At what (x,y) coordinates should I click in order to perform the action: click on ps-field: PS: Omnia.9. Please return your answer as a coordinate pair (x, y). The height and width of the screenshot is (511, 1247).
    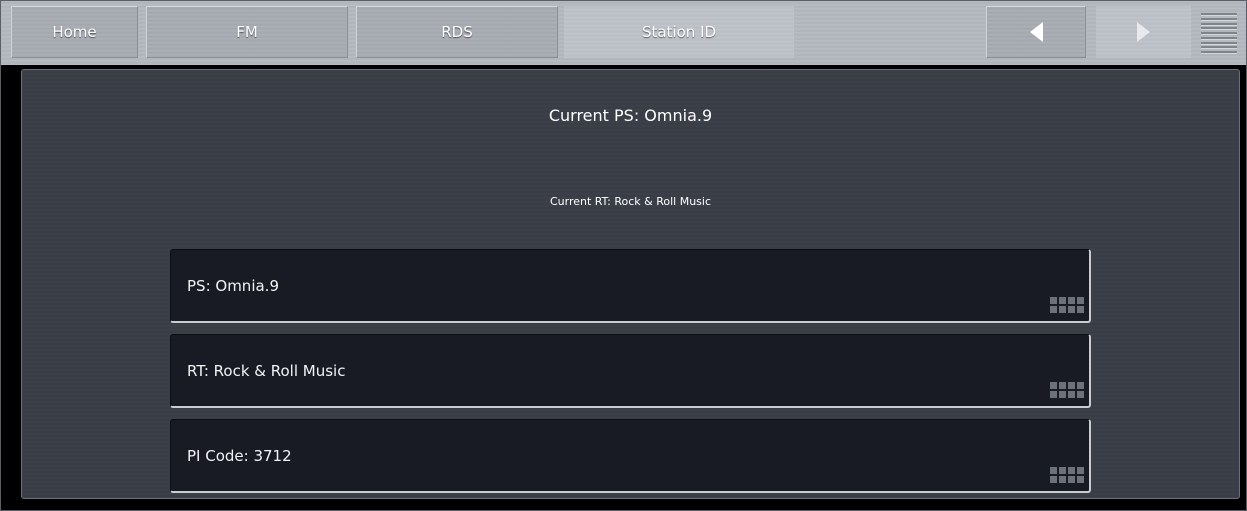
    Looking at the image, I should click on (630, 286).